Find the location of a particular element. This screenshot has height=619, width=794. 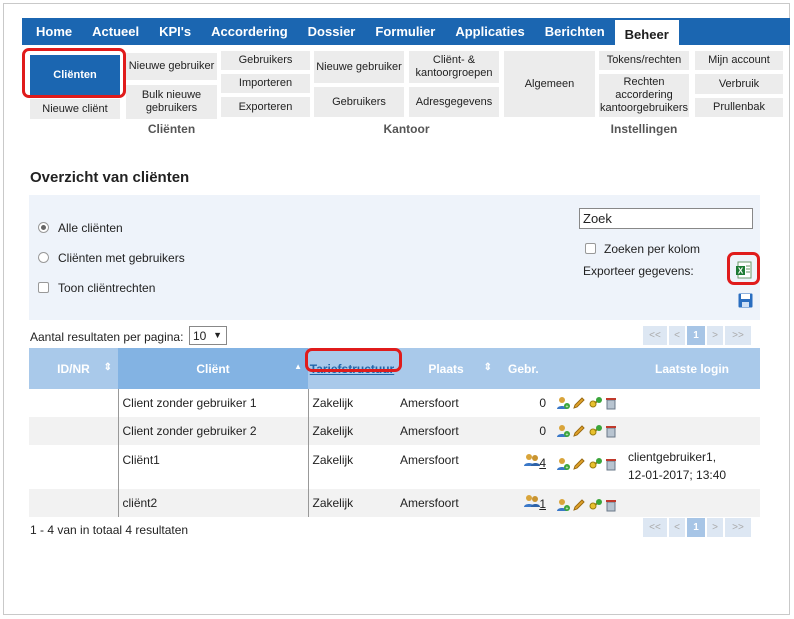

prullenbak-button: Prullenbak is located at coordinates (739, 107).